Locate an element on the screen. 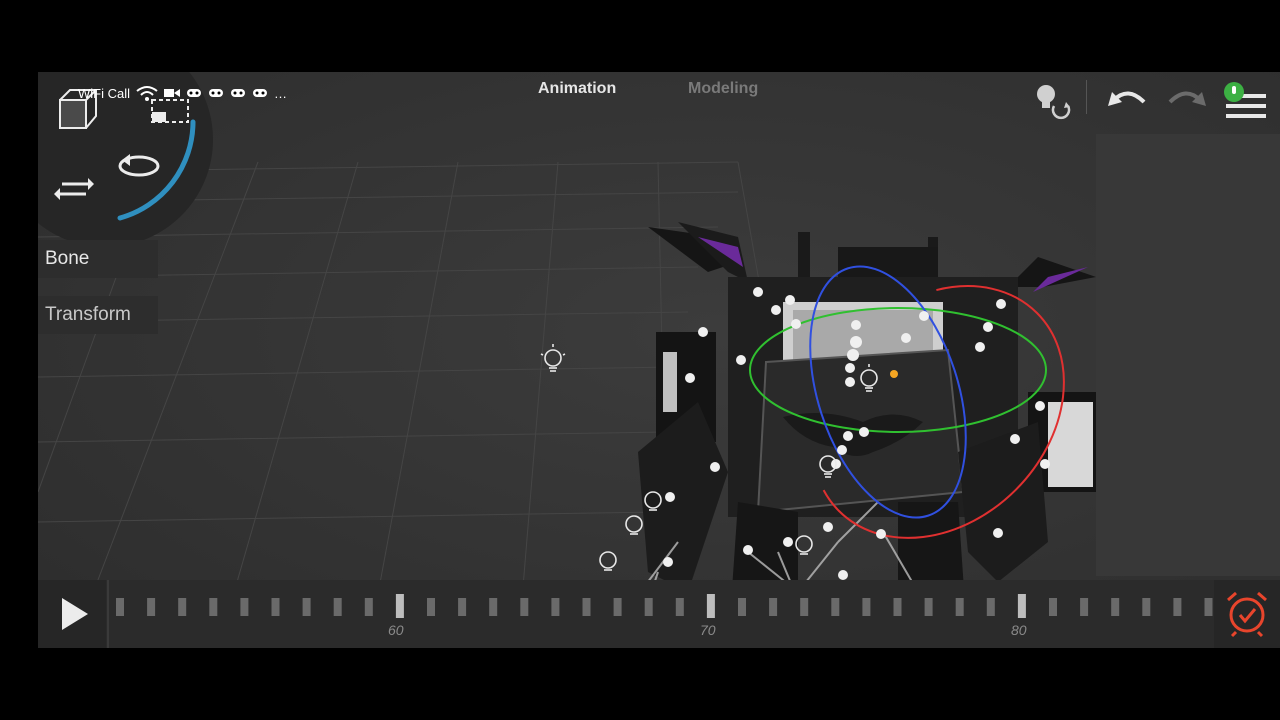 The image size is (1280, 720). frame-label: 70 is located at coordinates (708, 630).